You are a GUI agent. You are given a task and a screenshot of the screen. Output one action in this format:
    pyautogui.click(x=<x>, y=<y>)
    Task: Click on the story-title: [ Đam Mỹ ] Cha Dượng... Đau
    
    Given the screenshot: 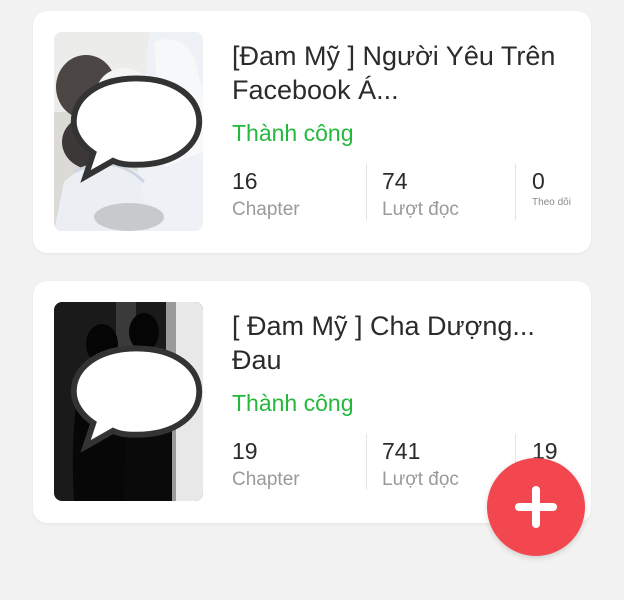 What is the action you would take?
    pyautogui.click(x=402, y=343)
    